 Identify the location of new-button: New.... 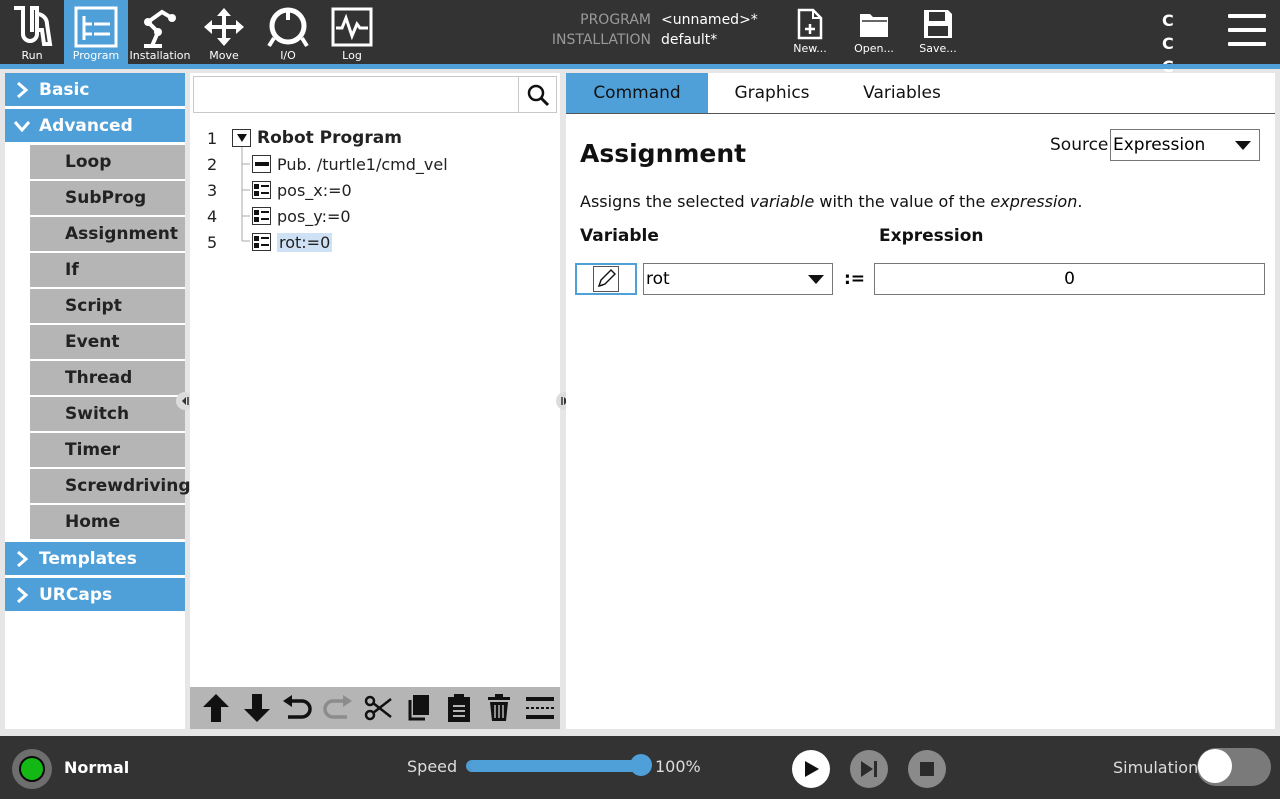
(810, 32).